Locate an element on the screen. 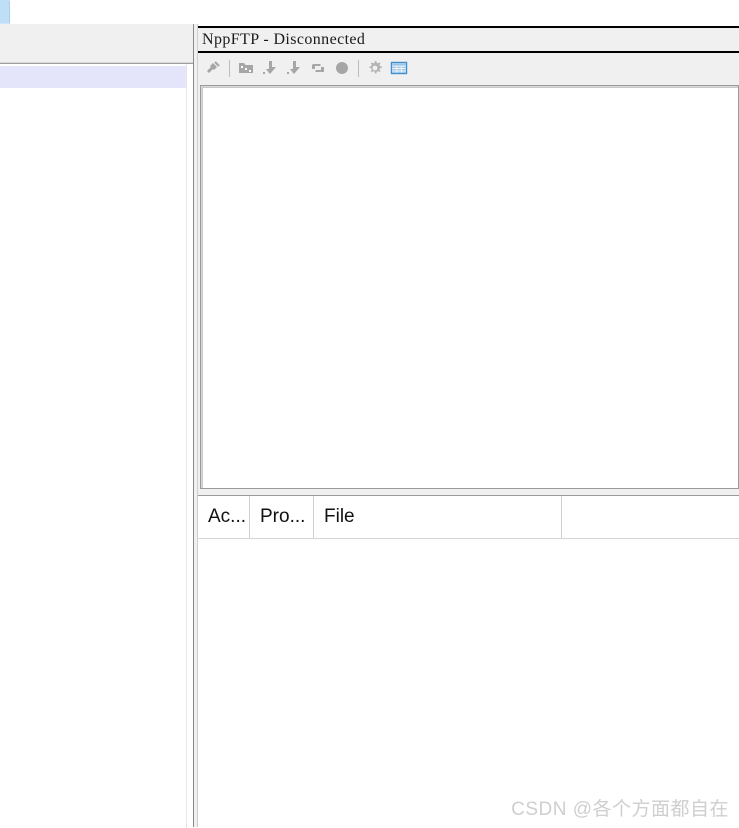 This screenshot has width=739, height=828. refresh-icon is located at coordinates (318, 68).